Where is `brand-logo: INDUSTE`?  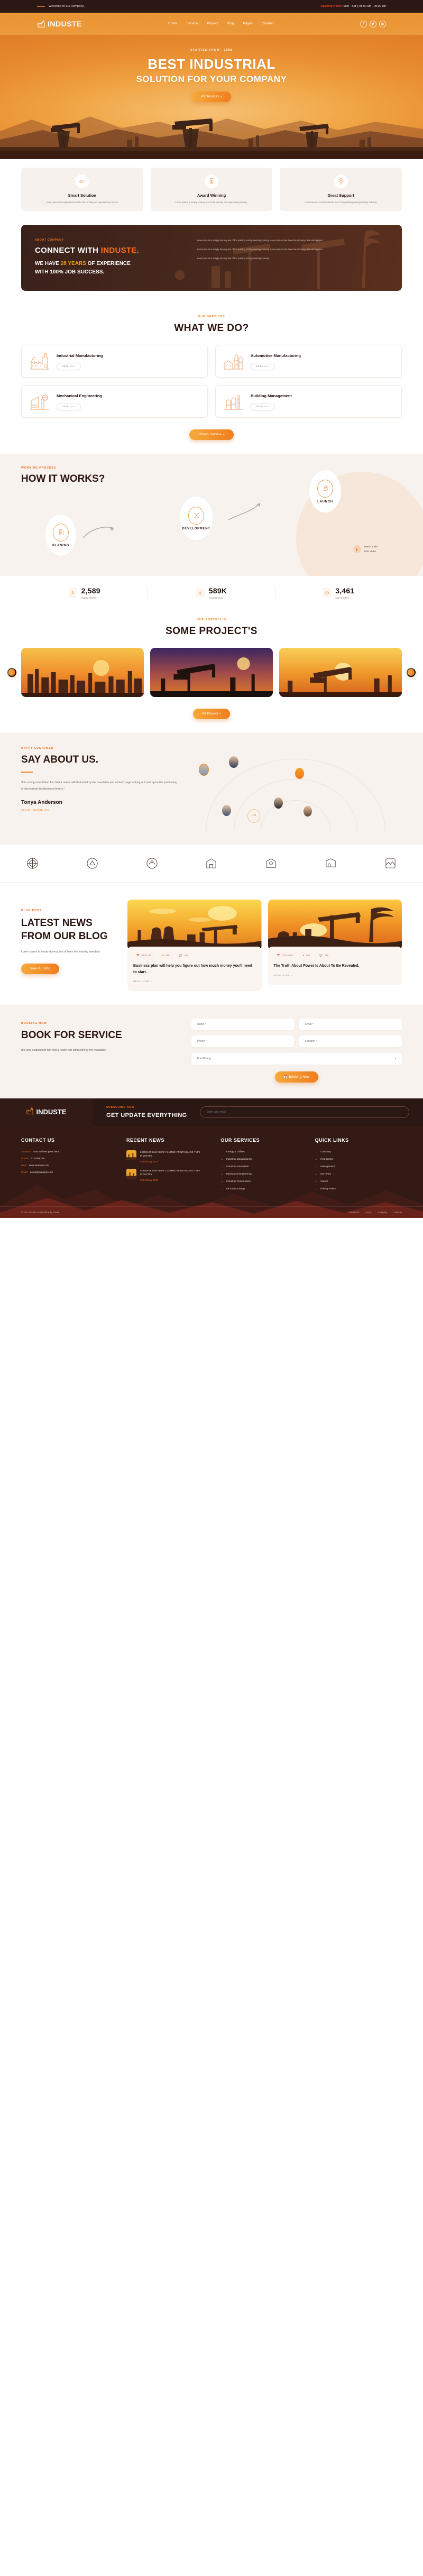 brand-logo: INDUSTE is located at coordinates (60, 24).